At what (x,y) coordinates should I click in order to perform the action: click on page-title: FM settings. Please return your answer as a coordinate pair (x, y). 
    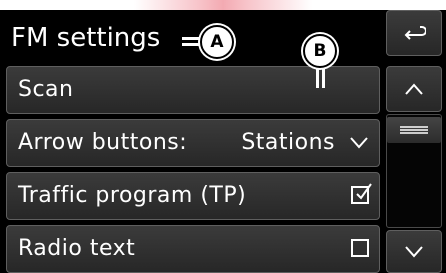
    Looking at the image, I should click on (86, 38).